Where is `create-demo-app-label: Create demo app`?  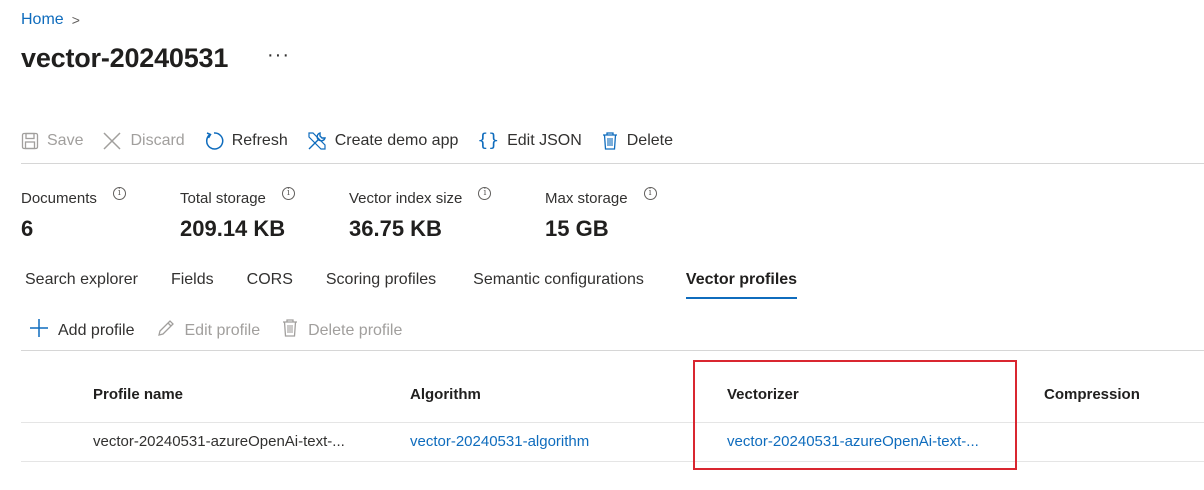
create-demo-app-label: Create demo app is located at coordinates (396, 140).